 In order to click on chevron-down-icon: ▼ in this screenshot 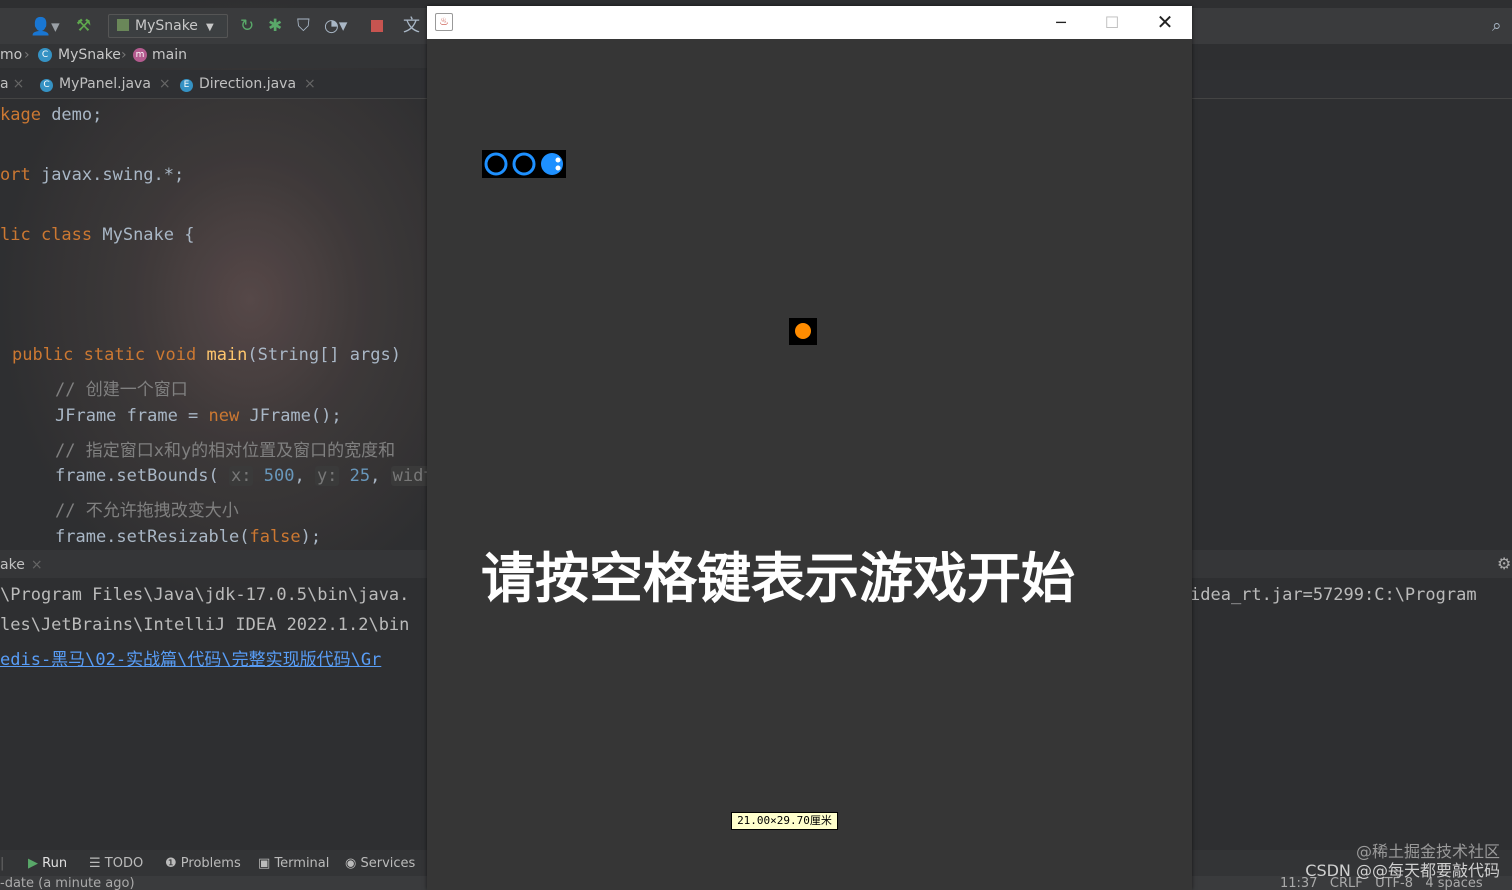, I will do `click(209, 27)`.